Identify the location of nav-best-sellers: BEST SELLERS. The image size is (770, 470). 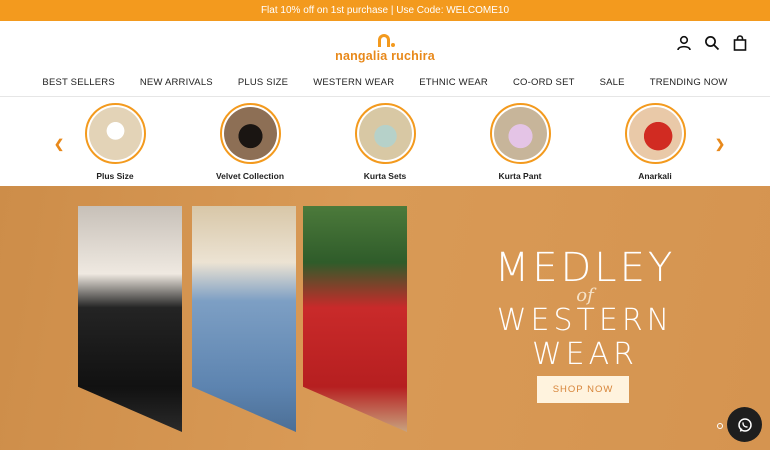
(78, 82).